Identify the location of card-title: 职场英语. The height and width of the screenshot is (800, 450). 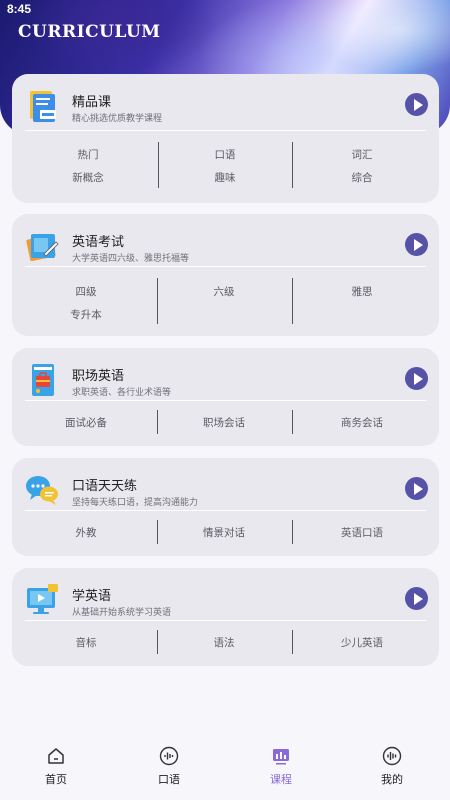
(98, 376).